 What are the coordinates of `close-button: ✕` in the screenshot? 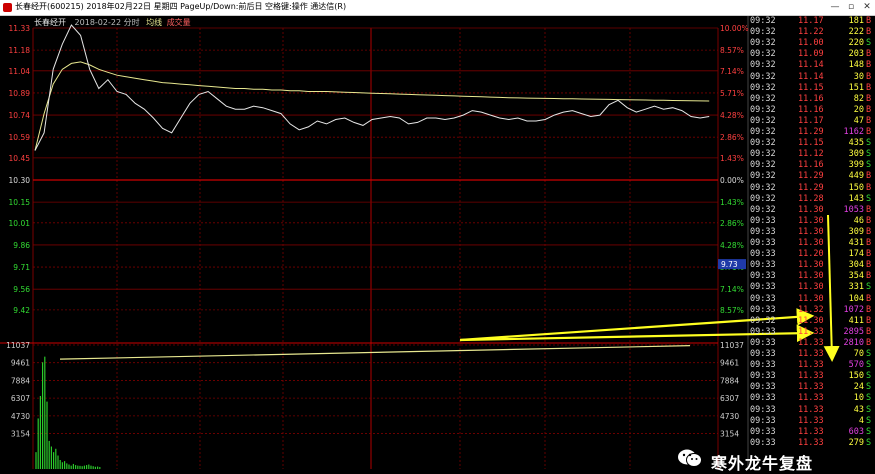 It's located at (867, 7).